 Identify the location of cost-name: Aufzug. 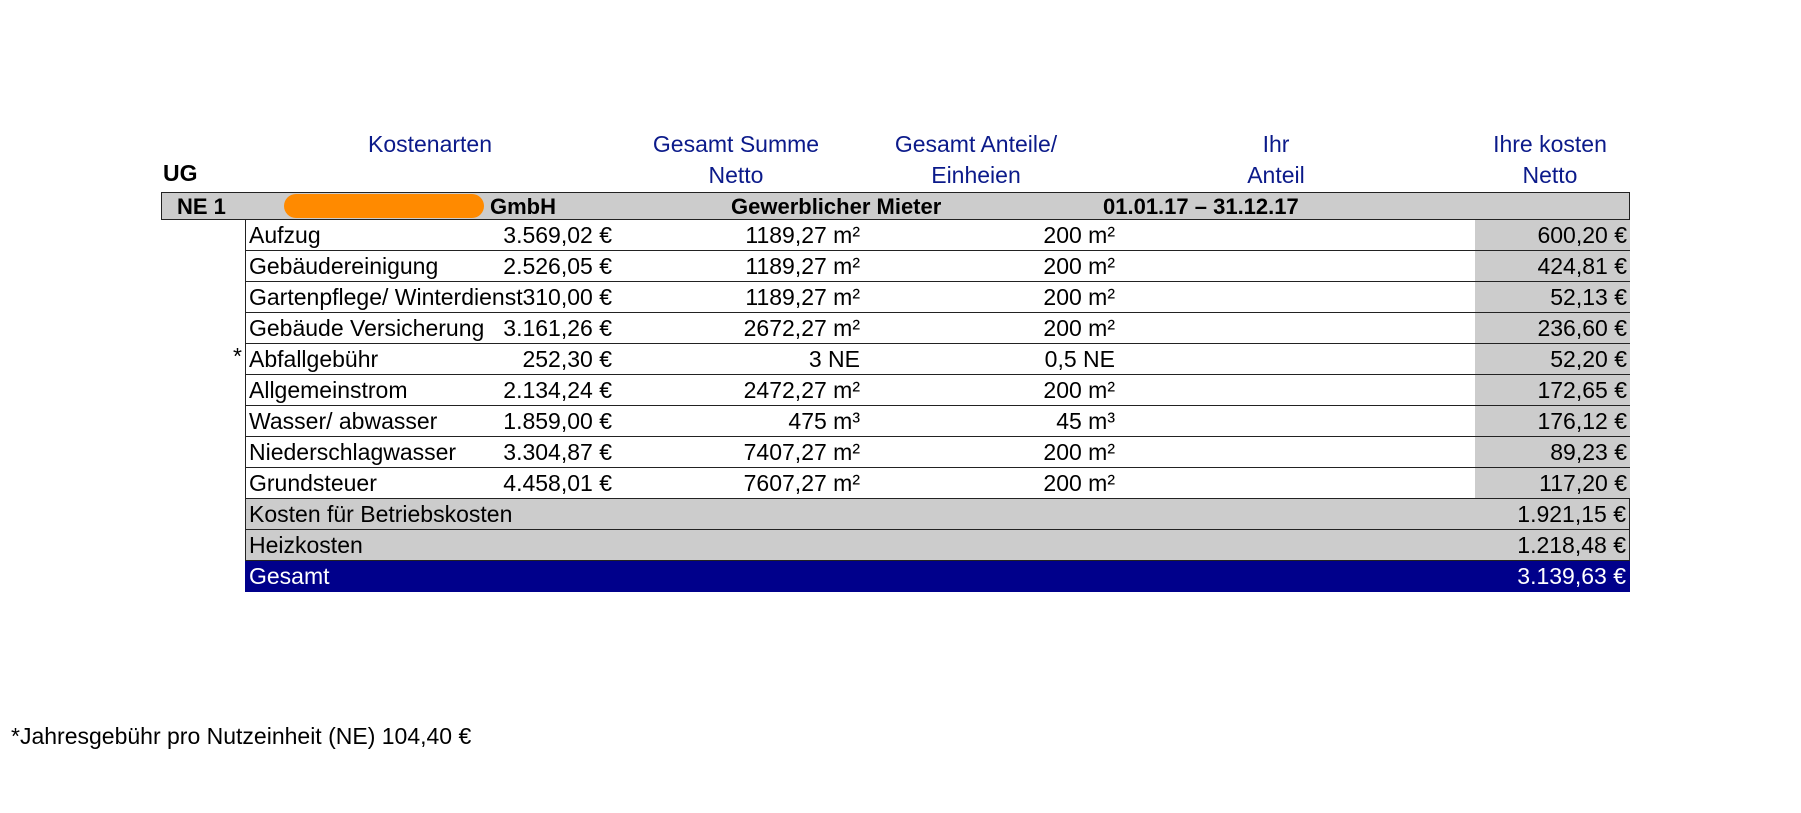
(285, 235).